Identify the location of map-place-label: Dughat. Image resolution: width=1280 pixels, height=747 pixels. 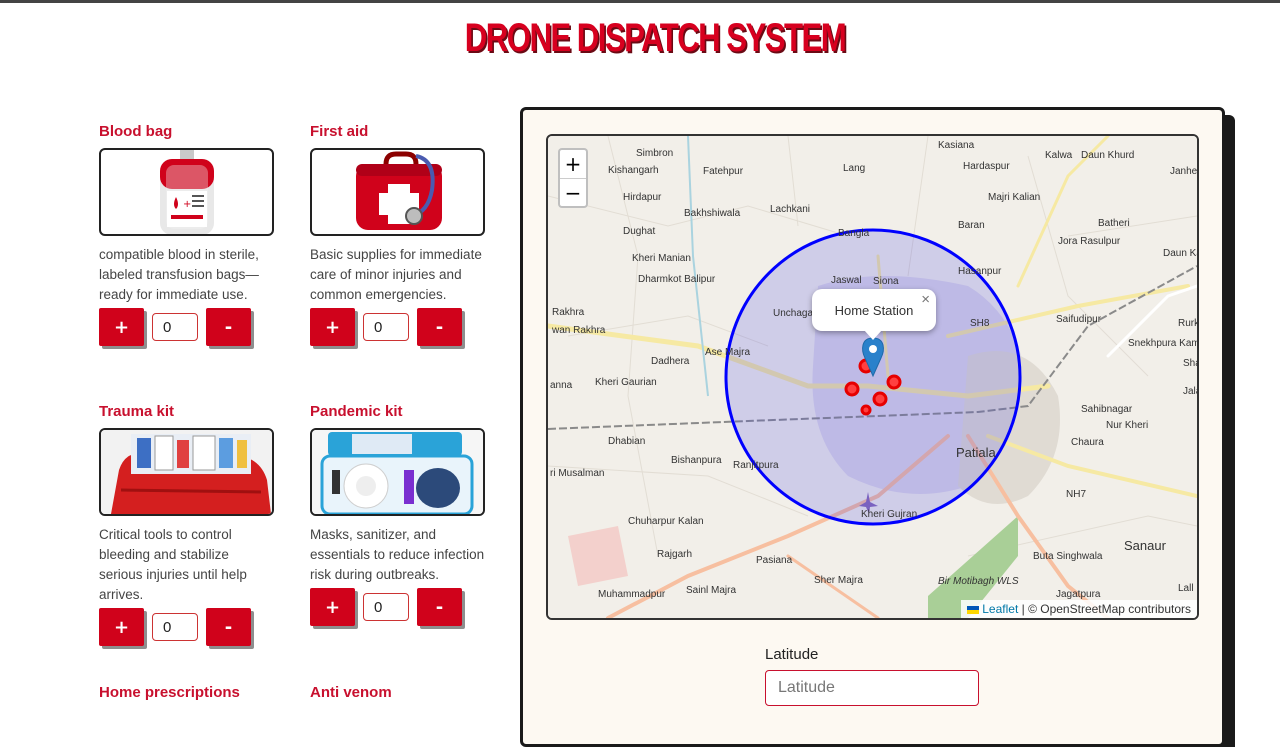
(639, 231).